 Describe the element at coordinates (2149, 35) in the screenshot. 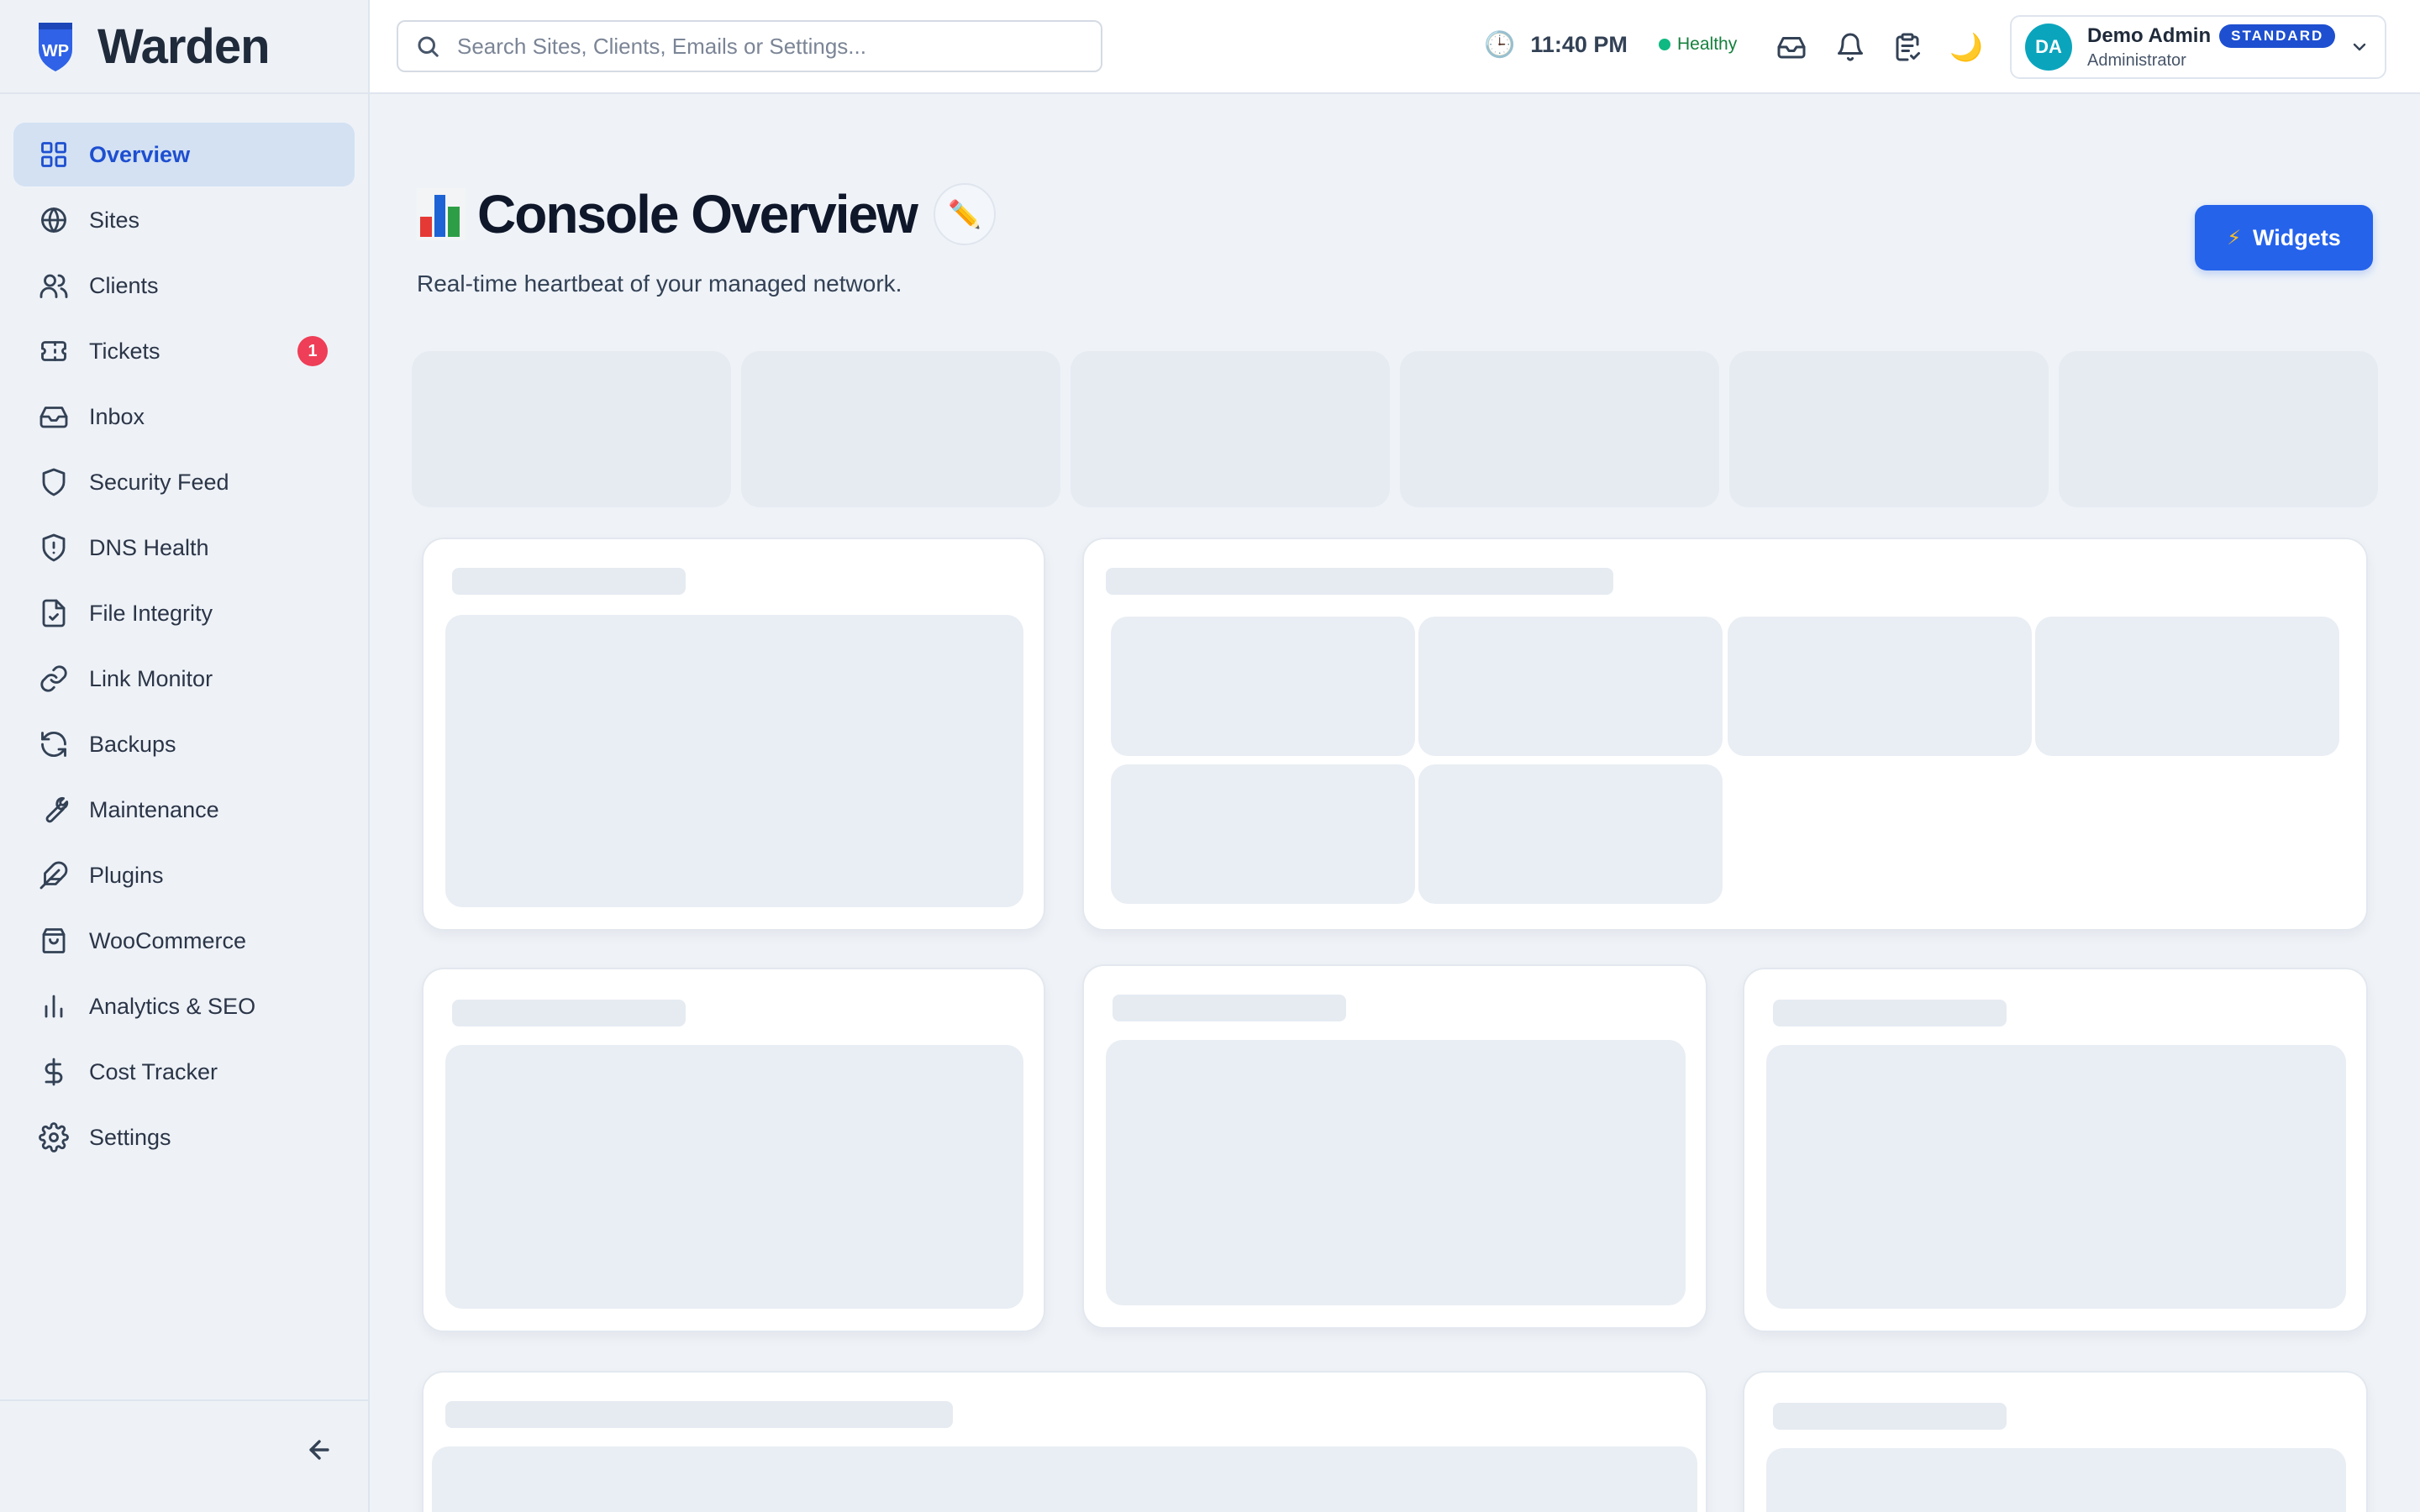

I see `user-name: Demo Admin` at that location.